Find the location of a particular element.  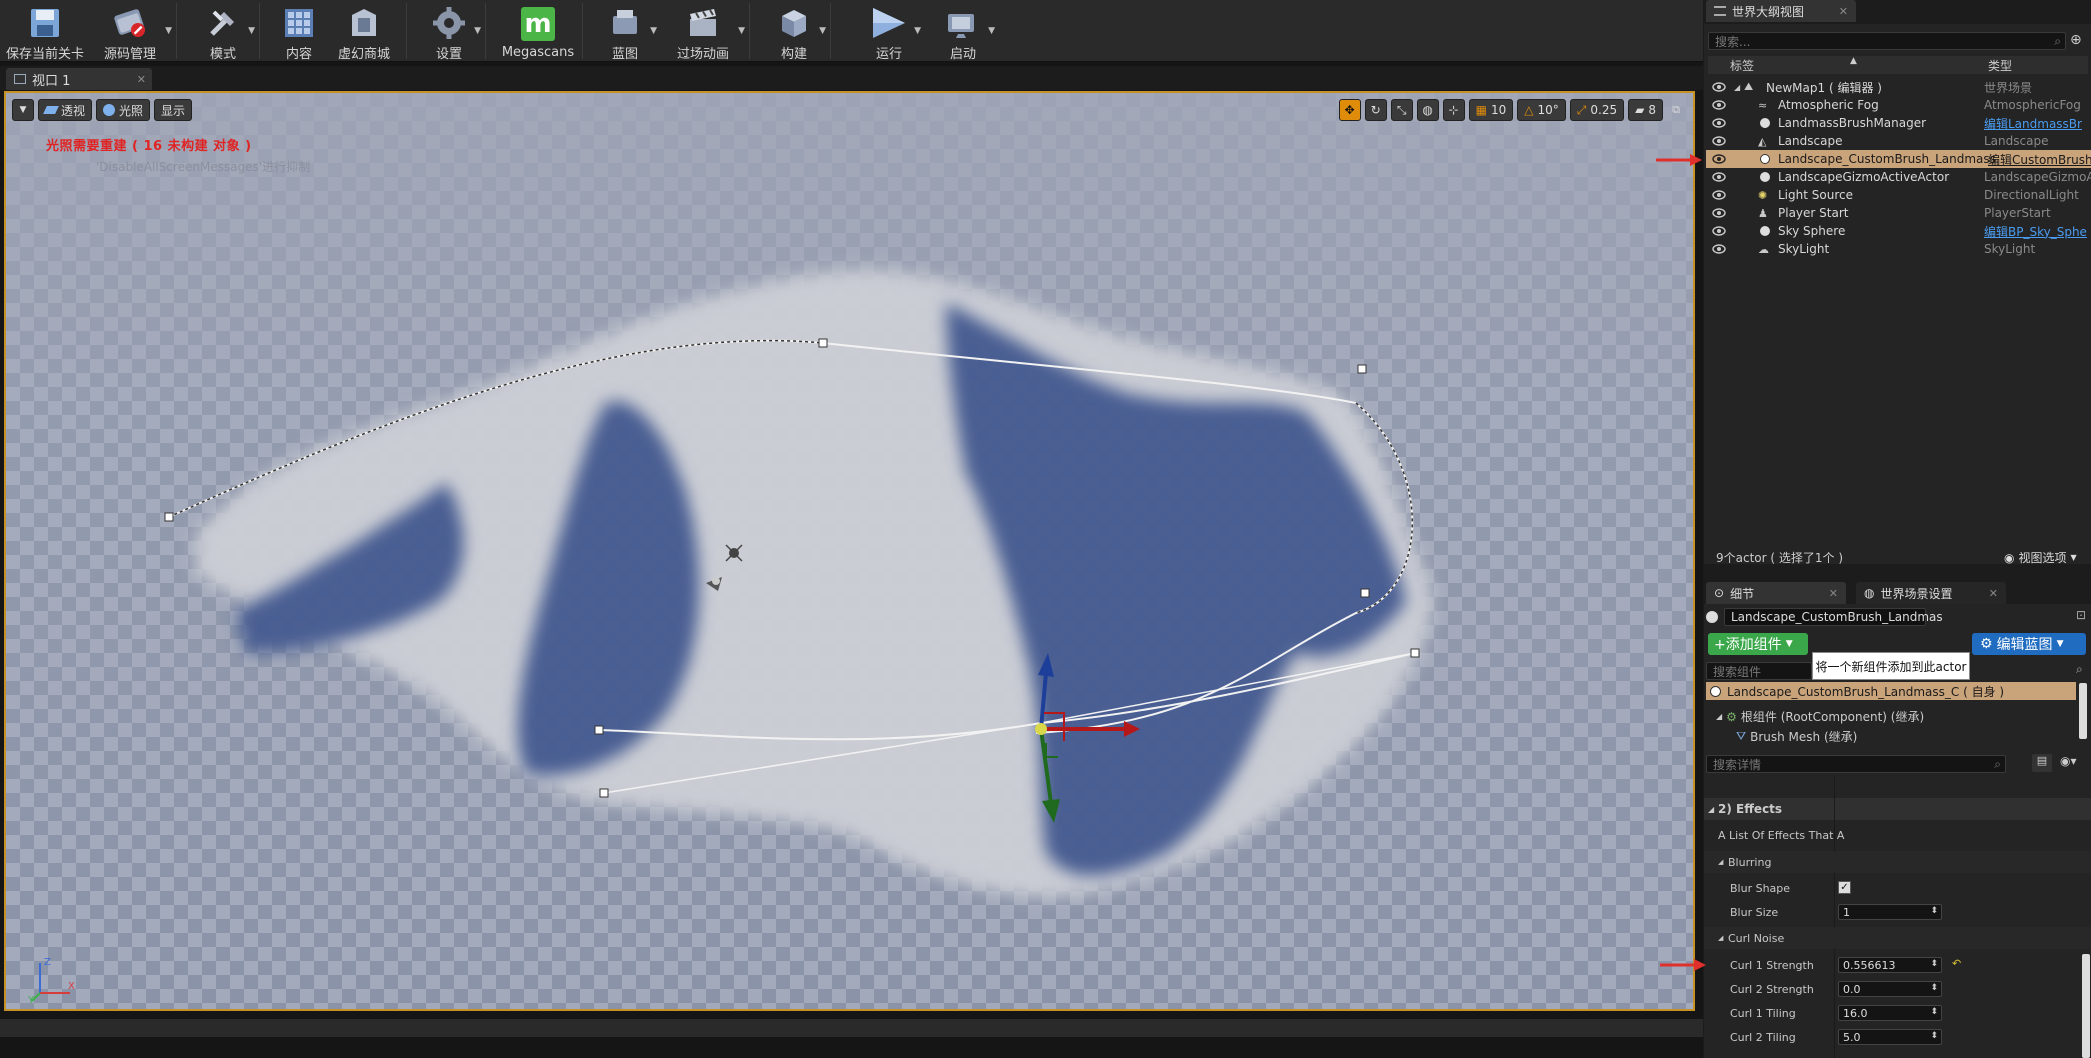

outliner-row: ☁ SkyLight SkyLight is located at coordinates (1898, 249).